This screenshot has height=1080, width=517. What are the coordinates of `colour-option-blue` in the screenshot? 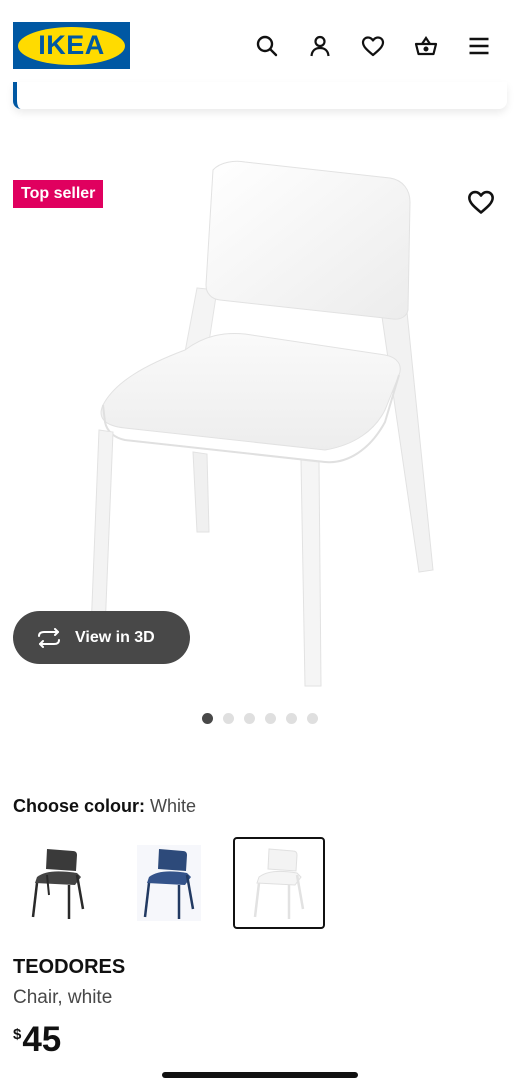 It's located at (169, 883).